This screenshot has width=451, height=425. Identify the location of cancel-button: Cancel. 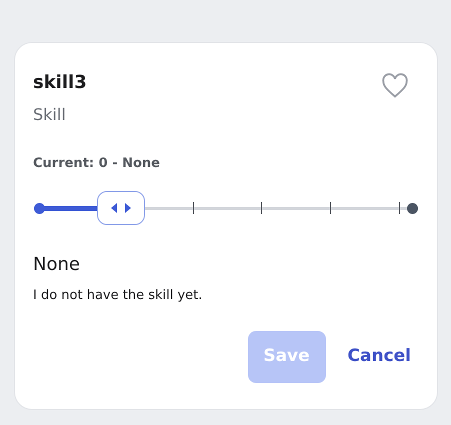
(379, 357).